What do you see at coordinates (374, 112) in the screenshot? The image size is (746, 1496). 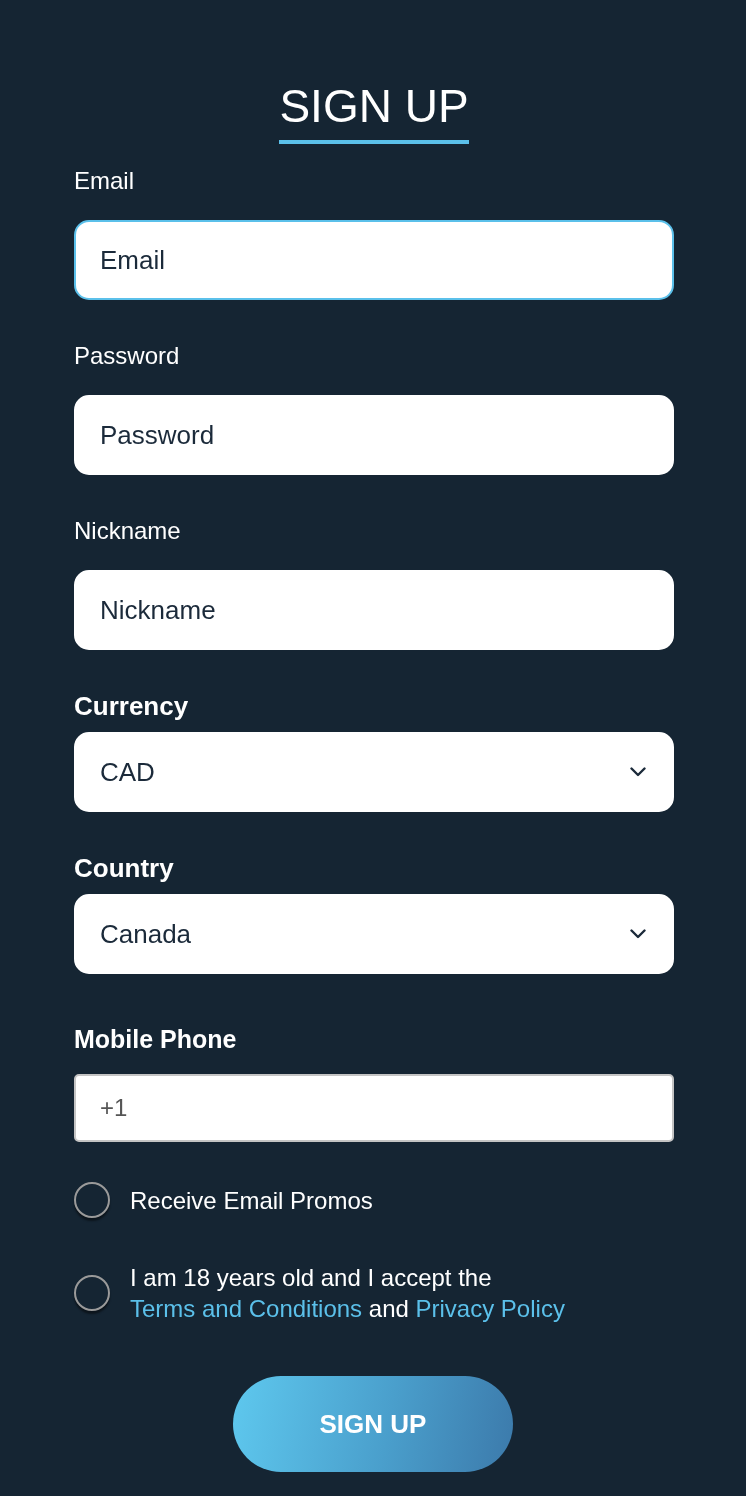 I see `page-title: SIGN UP` at bounding box center [374, 112].